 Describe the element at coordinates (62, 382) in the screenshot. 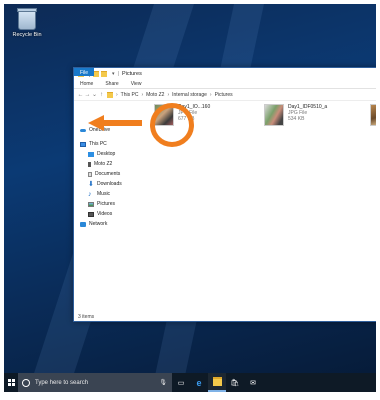

I see `search-placeholder: Type here to search` at that location.